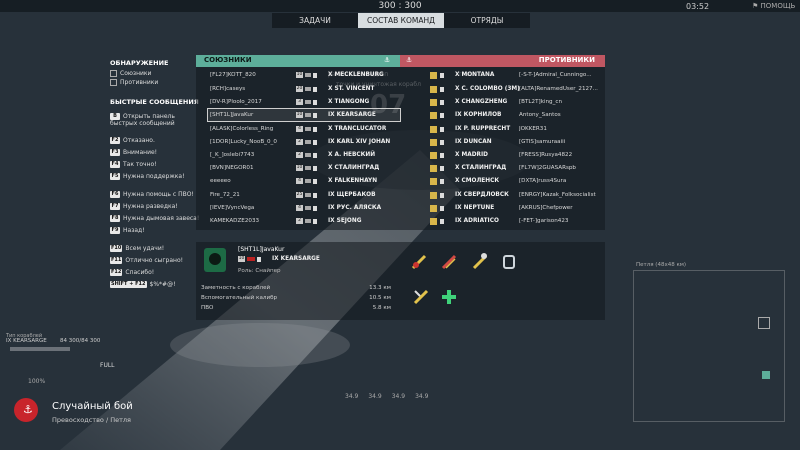  Describe the element at coordinates (259, 271) in the screenshot. I see `detail-role: Роль: Снайпер` at that location.